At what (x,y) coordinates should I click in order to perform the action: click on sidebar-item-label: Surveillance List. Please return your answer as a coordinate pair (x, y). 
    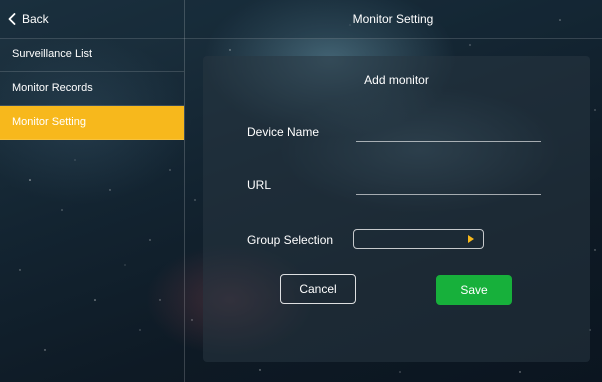
    Looking at the image, I should click on (52, 54).